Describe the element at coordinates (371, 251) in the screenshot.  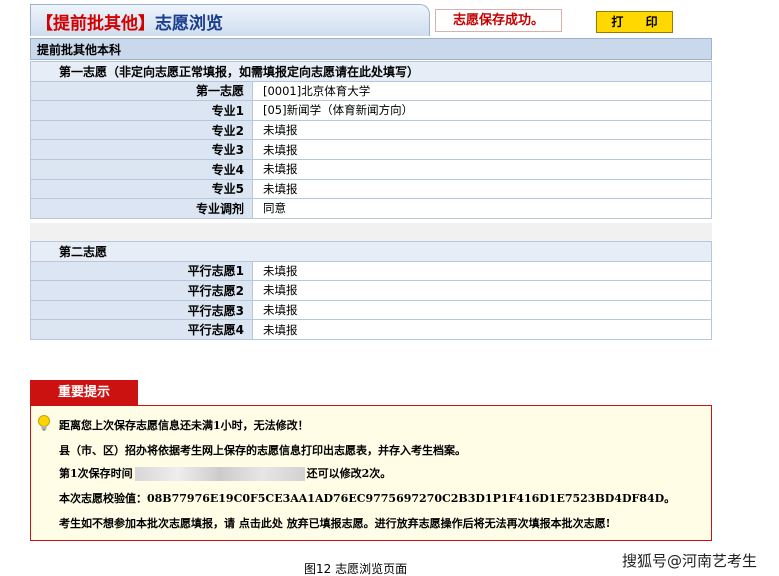
I see `second-choice-heading: 第二志愿` at that location.